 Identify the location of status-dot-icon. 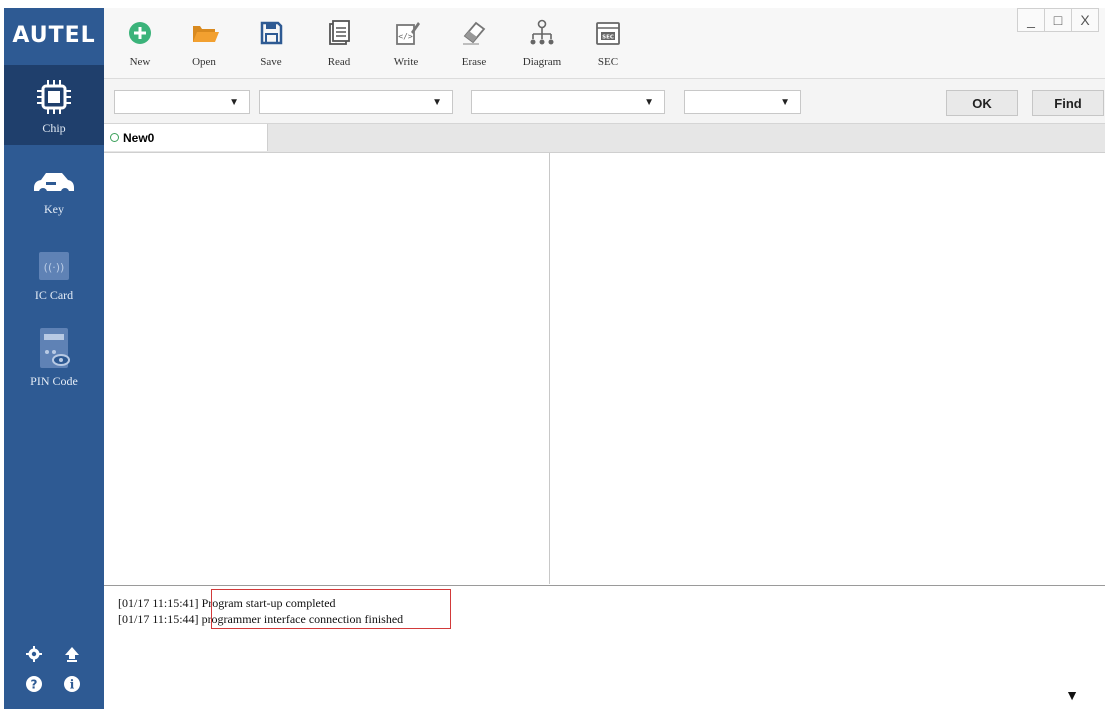
(114, 137).